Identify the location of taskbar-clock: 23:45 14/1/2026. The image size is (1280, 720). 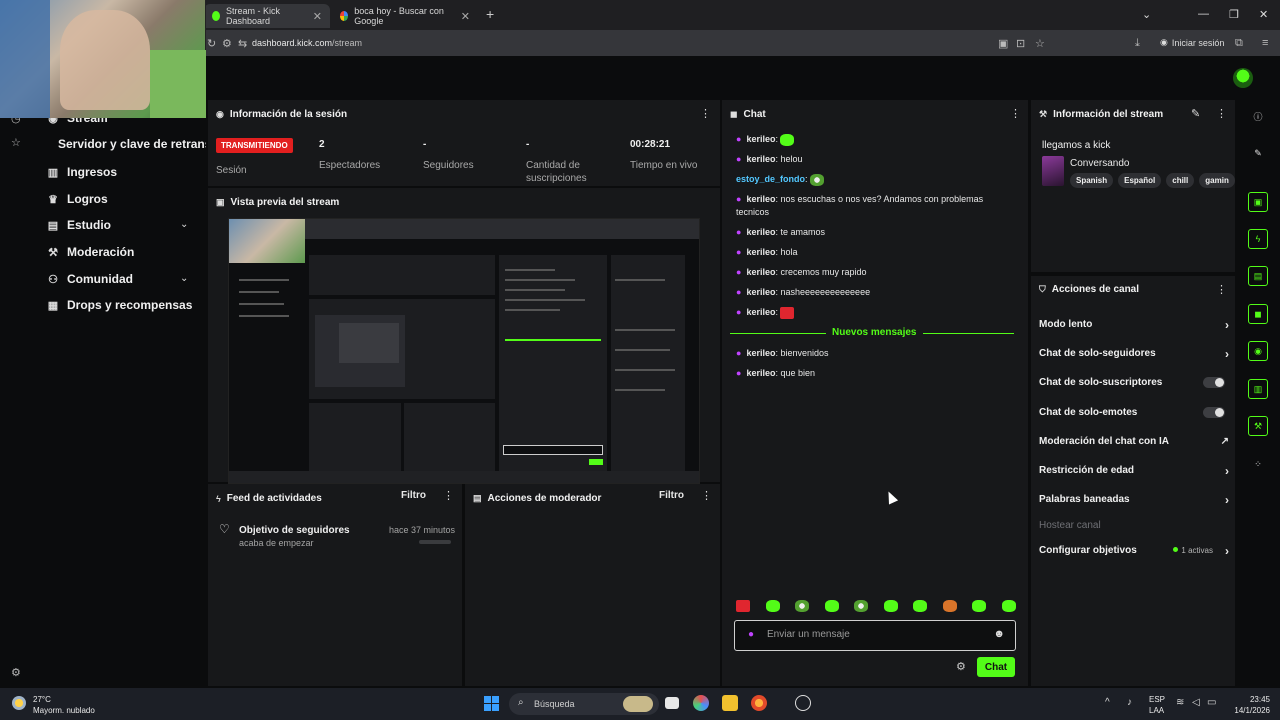
(1244, 705).